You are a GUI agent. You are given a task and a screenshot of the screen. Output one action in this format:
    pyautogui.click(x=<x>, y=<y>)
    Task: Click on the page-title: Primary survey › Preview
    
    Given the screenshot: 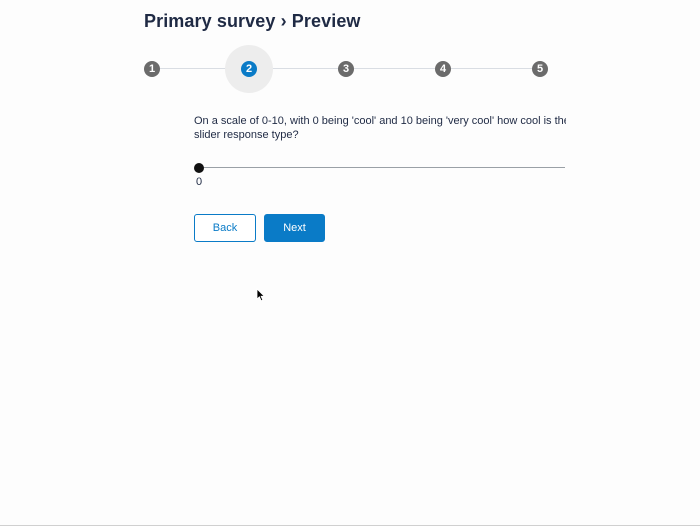 What is the action you would take?
    pyautogui.click(x=252, y=21)
    